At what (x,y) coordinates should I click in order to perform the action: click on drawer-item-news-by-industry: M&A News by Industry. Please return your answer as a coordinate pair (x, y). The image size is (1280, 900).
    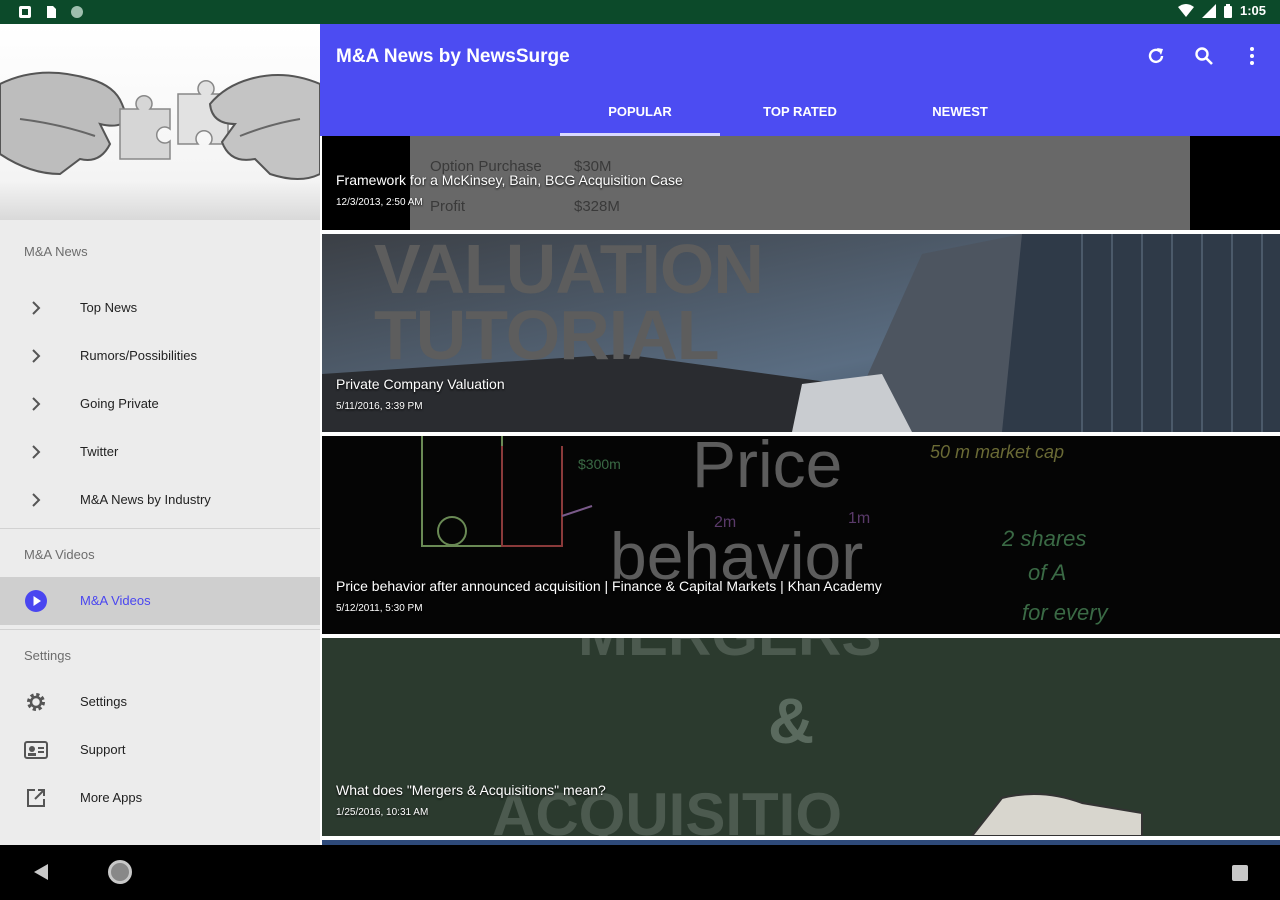
    Looking at the image, I should click on (160, 500).